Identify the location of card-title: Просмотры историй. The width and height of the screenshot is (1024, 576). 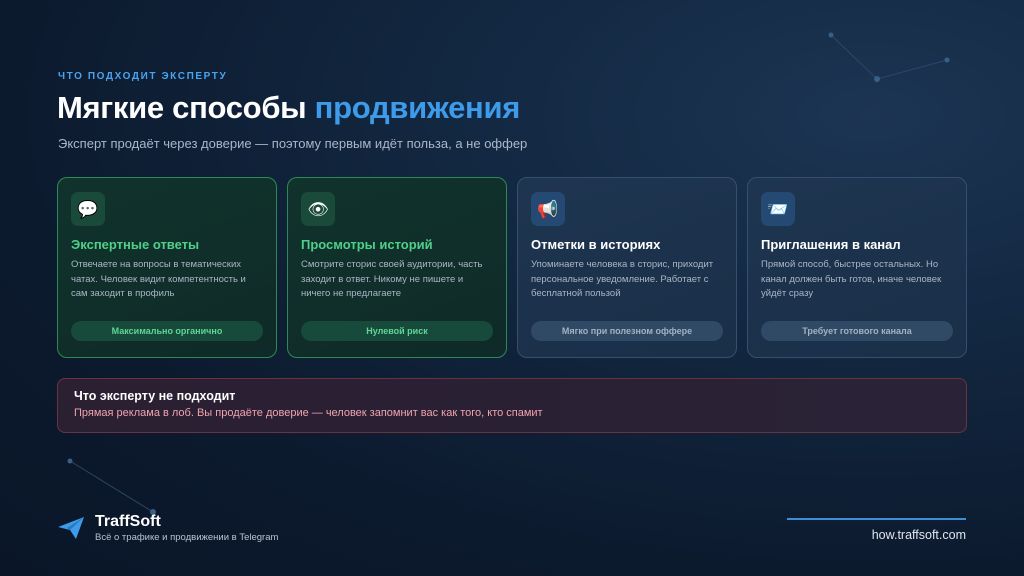
(367, 244).